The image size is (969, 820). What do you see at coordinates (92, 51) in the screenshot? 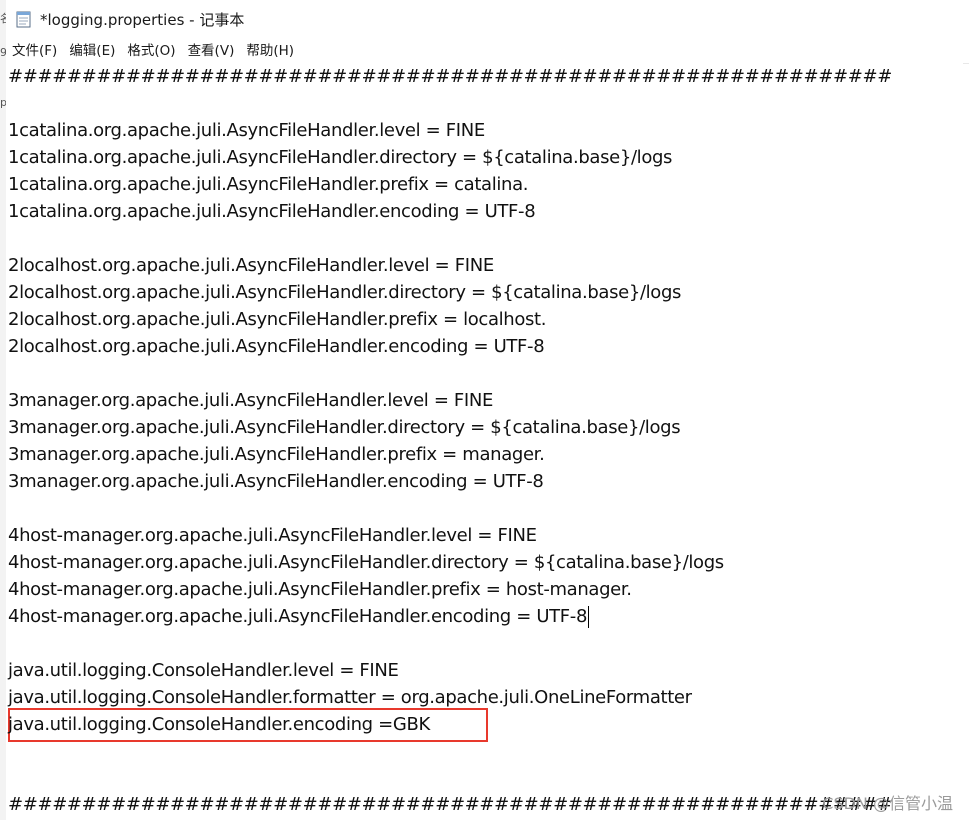
I see `menu-edit: 编辑(E)` at bounding box center [92, 51].